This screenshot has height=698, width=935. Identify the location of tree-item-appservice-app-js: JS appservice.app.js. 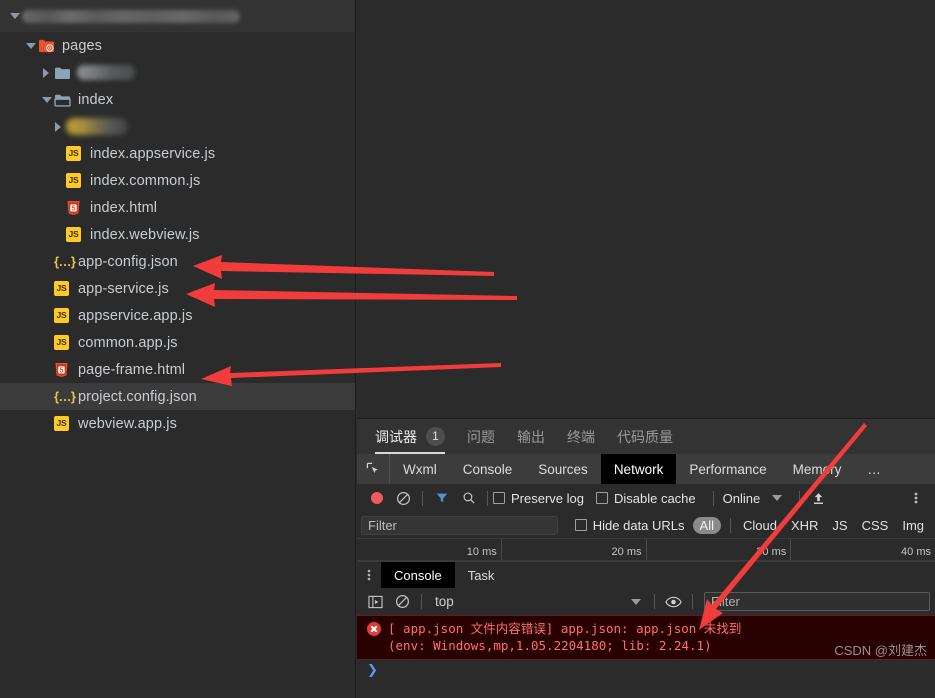
(177, 315).